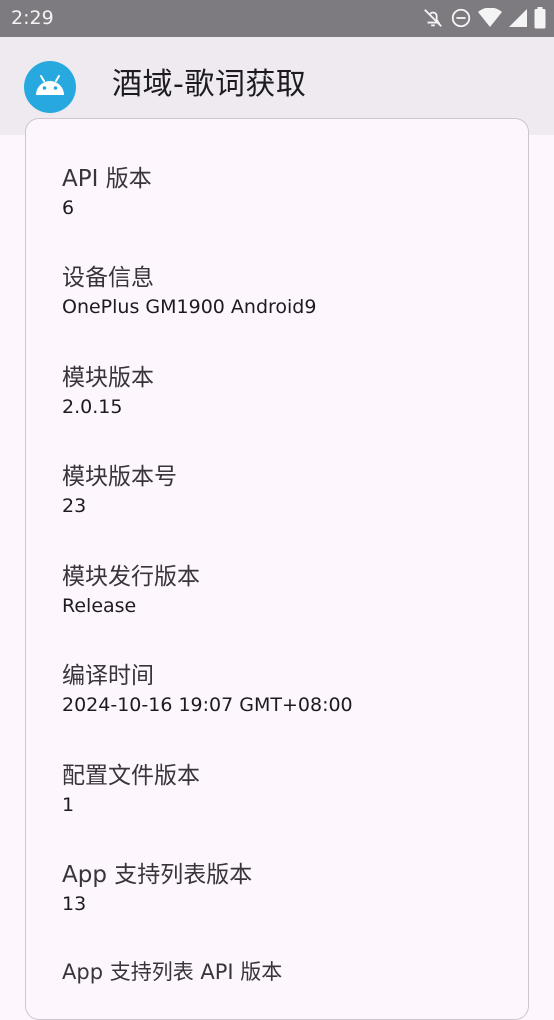 The width and height of the screenshot is (554, 1020). I want to click on info-item-module-version: 模块版本 2.0.15, so click(108, 391).